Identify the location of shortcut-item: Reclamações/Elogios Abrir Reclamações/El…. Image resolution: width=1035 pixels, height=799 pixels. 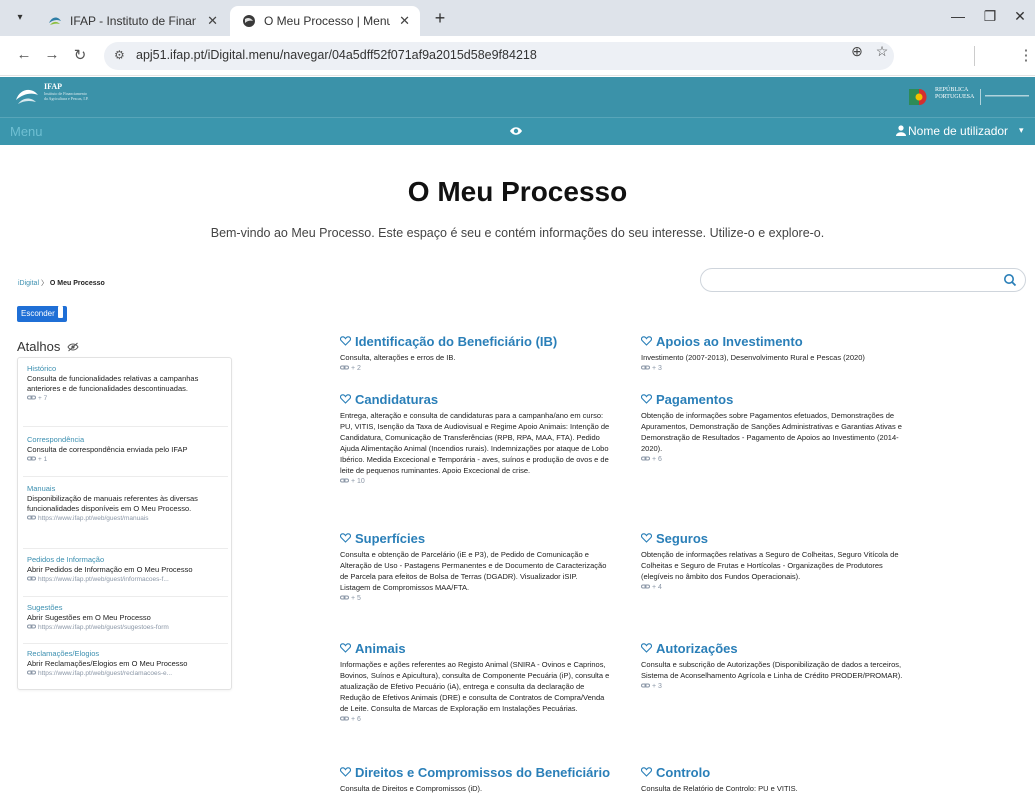
(127, 664).